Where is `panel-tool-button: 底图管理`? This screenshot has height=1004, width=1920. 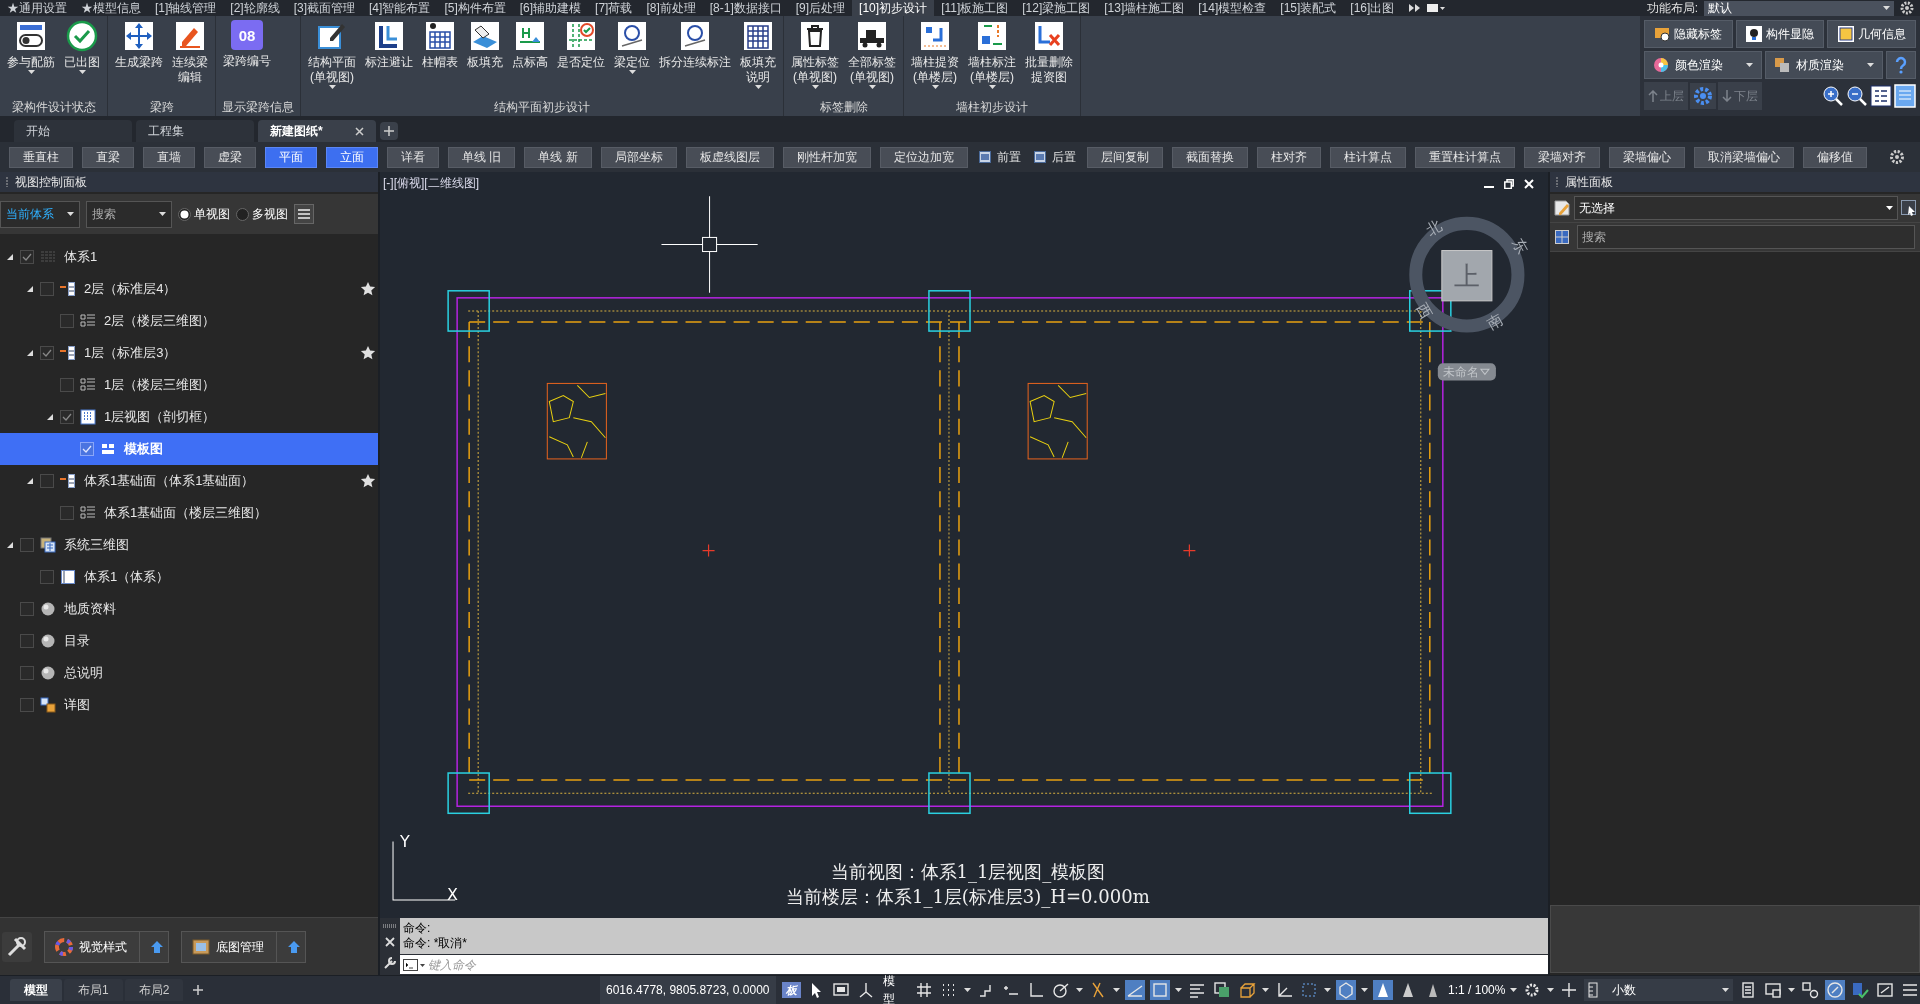
panel-tool-button: 底图管理 is located at coordinates (243, 946).